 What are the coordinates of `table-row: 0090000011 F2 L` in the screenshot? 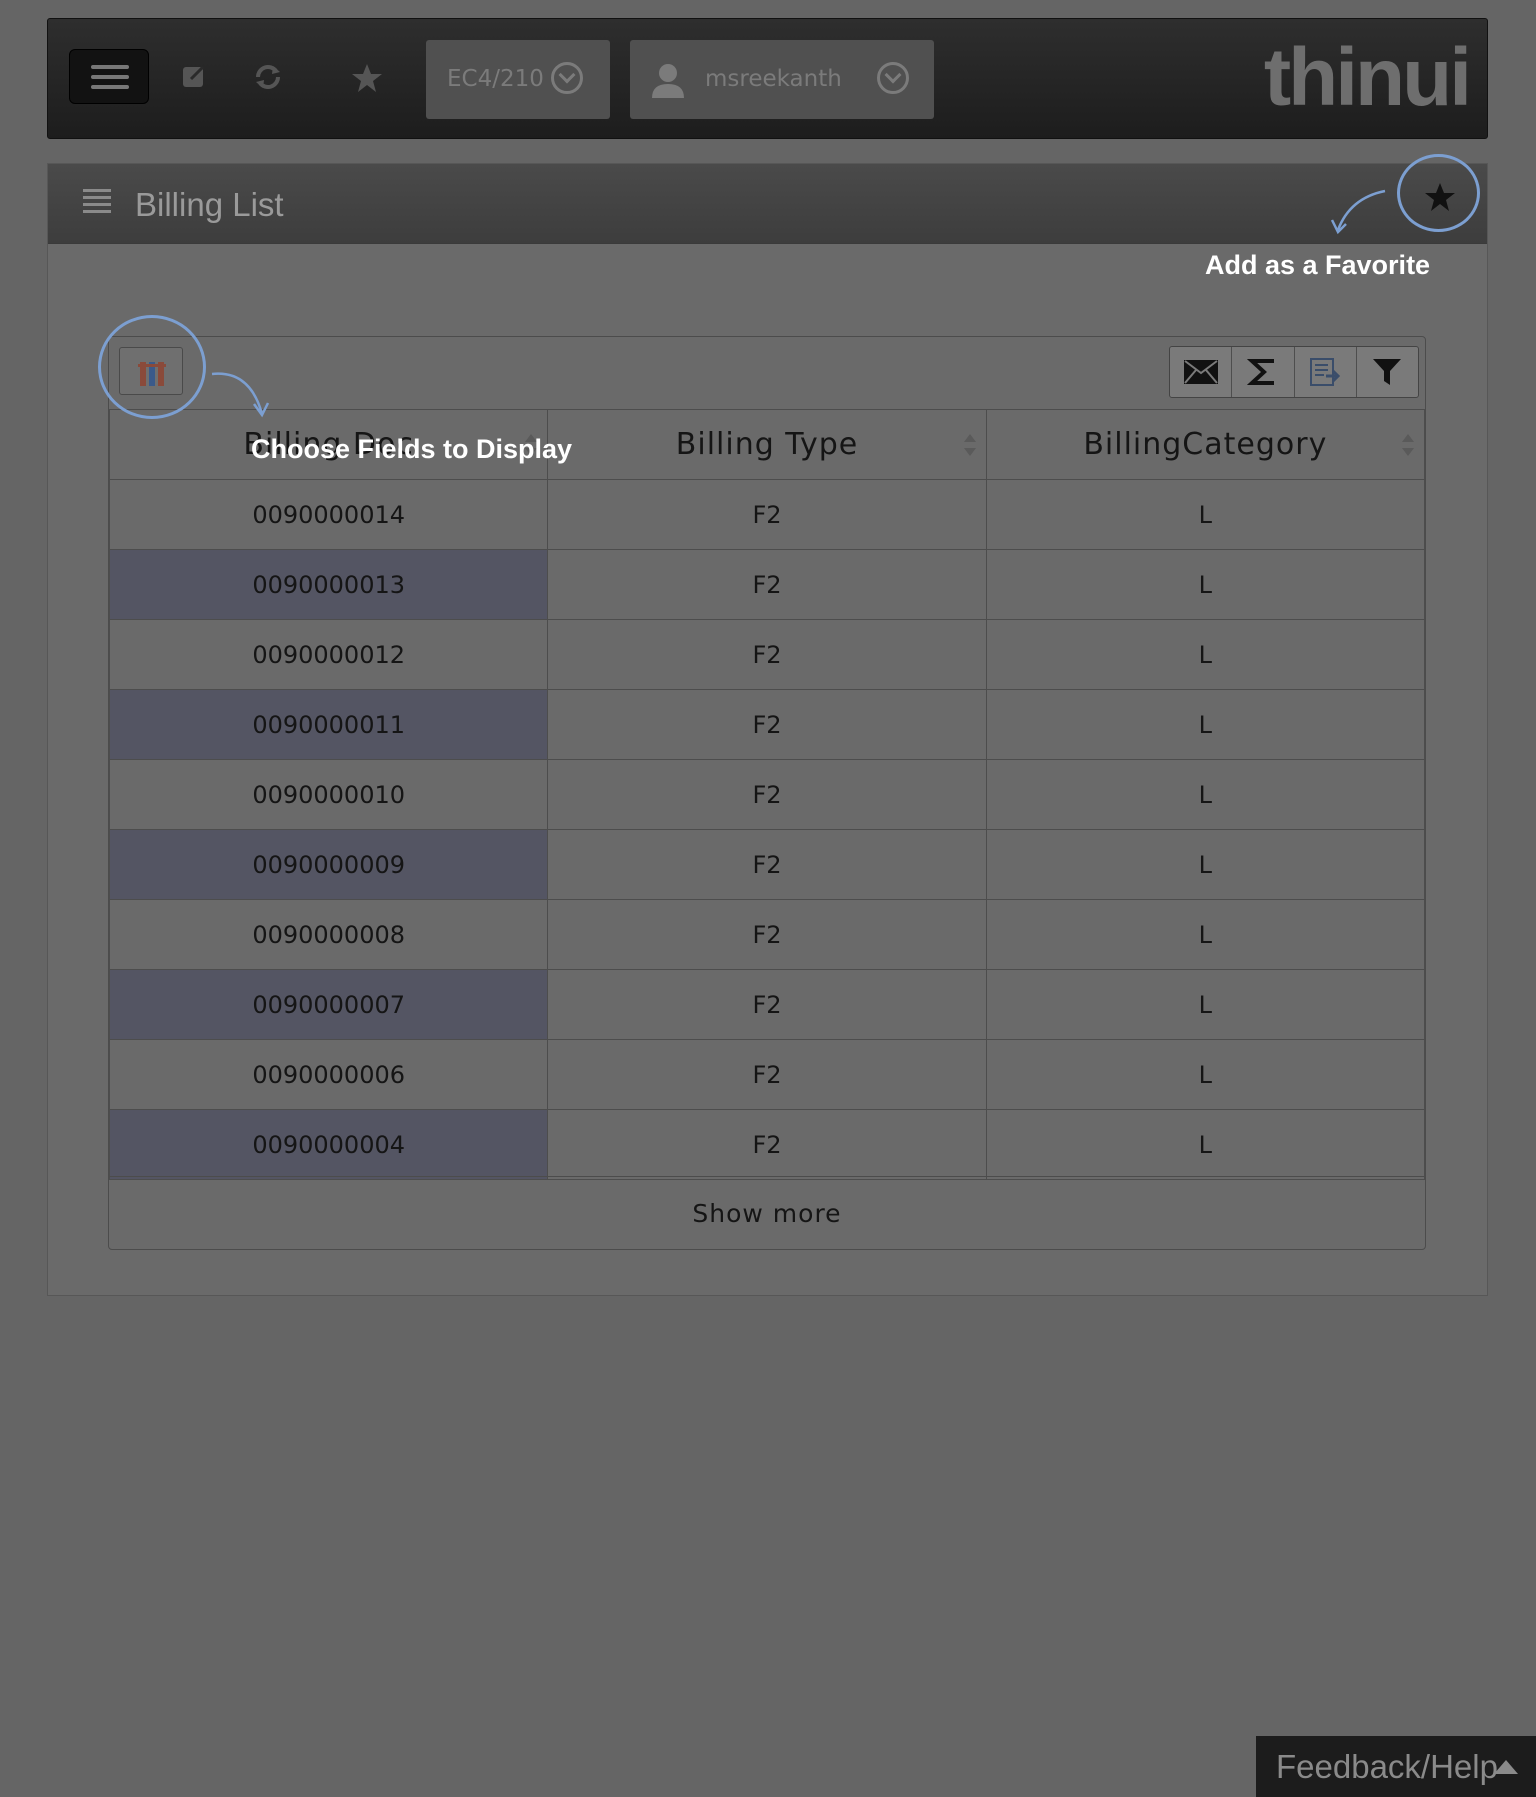 It's located at (767, 724).